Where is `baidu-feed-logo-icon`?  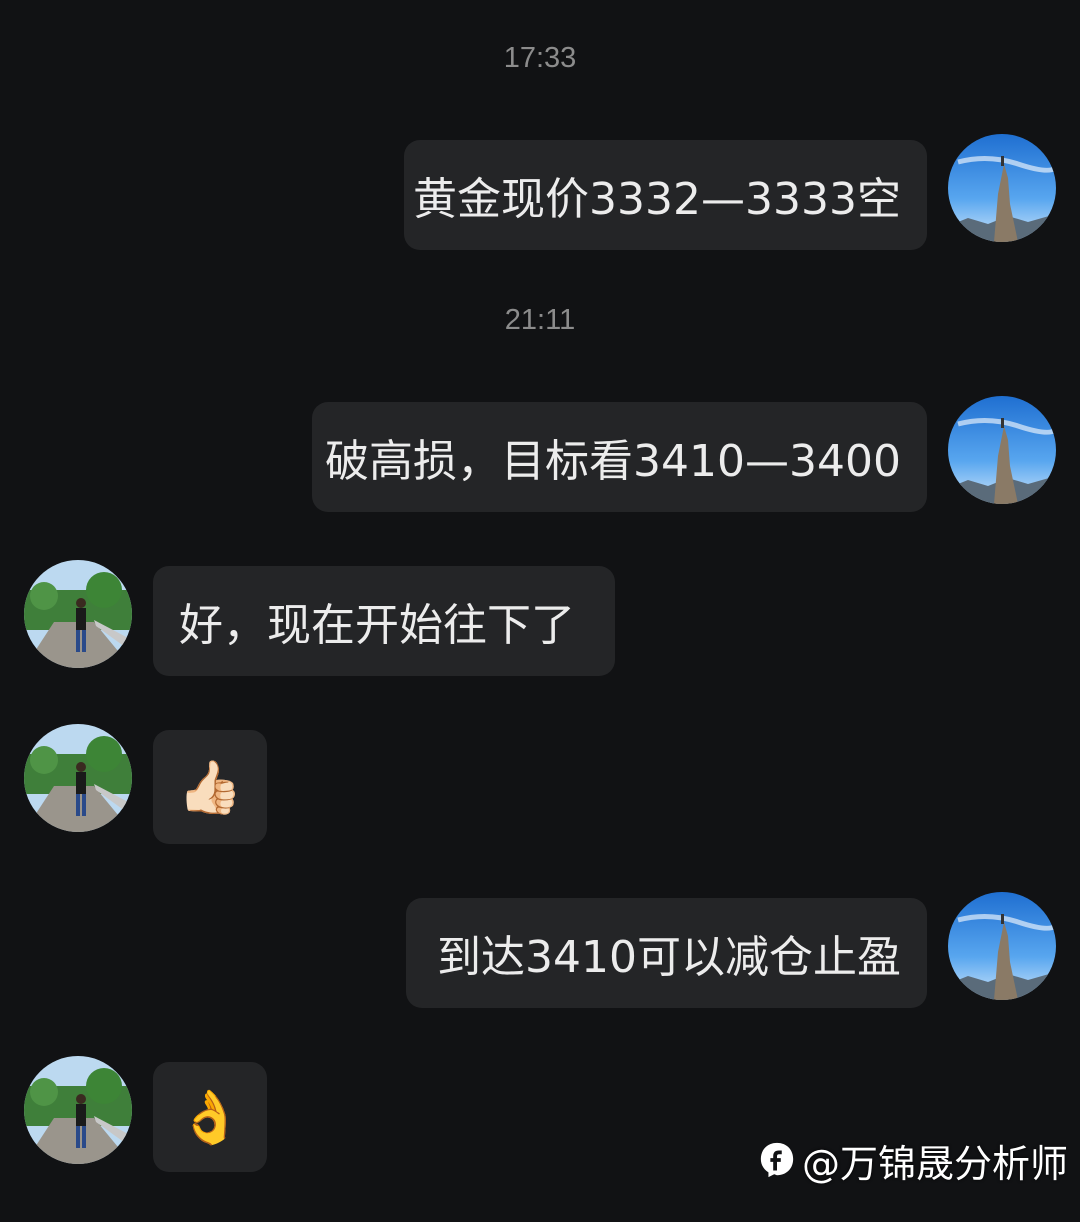 baidu-feed-logo-icon is located at coordinates (777, 1160).